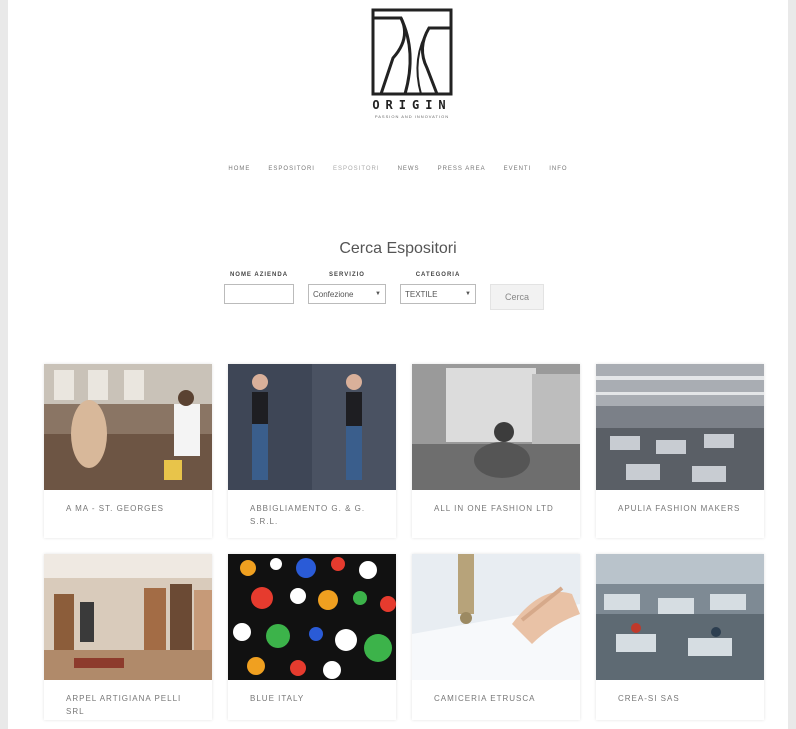 The width and height of the screenshot is (796, 729). Describe the element at coordinates (398, 248) in the screenshot. I see `search-title: Cerca Espositori` at that location.